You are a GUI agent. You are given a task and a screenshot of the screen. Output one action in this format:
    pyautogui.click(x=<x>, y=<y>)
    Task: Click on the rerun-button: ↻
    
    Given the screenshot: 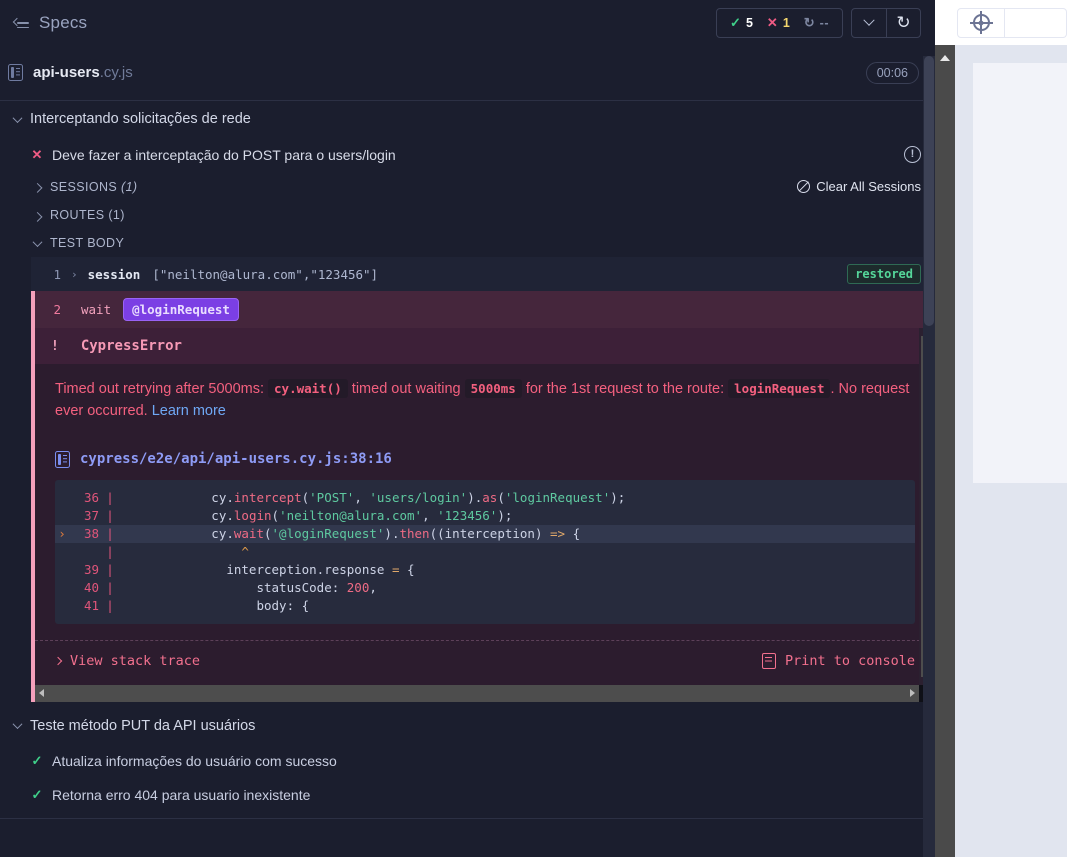 What is the action you would take?
    pyautogui.click(x=903, y=22)
    